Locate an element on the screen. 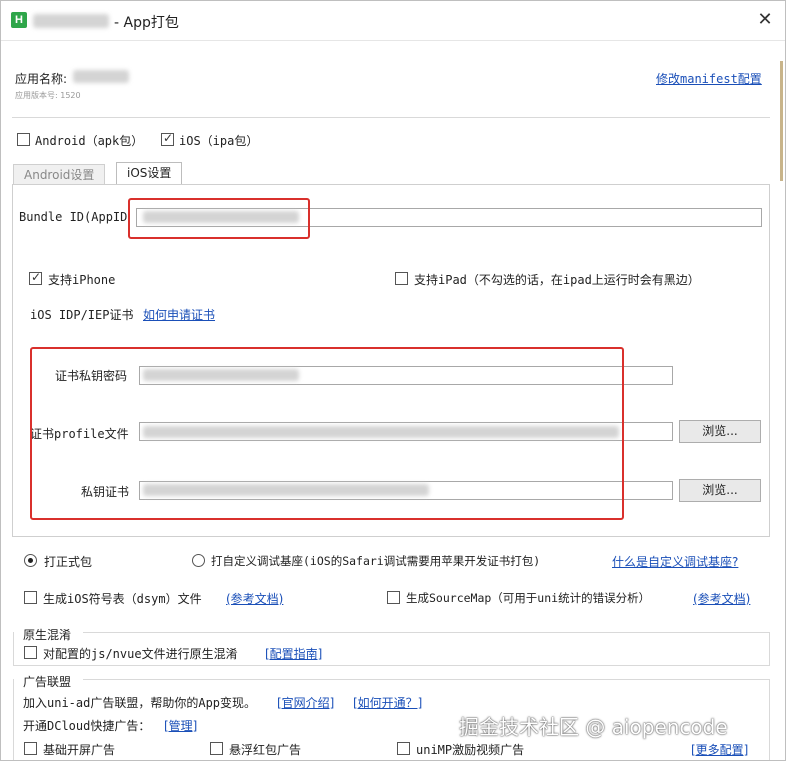 This screenshot has width=786, height=761. support-iphone-checkbox is located at coordinates (35, 277).